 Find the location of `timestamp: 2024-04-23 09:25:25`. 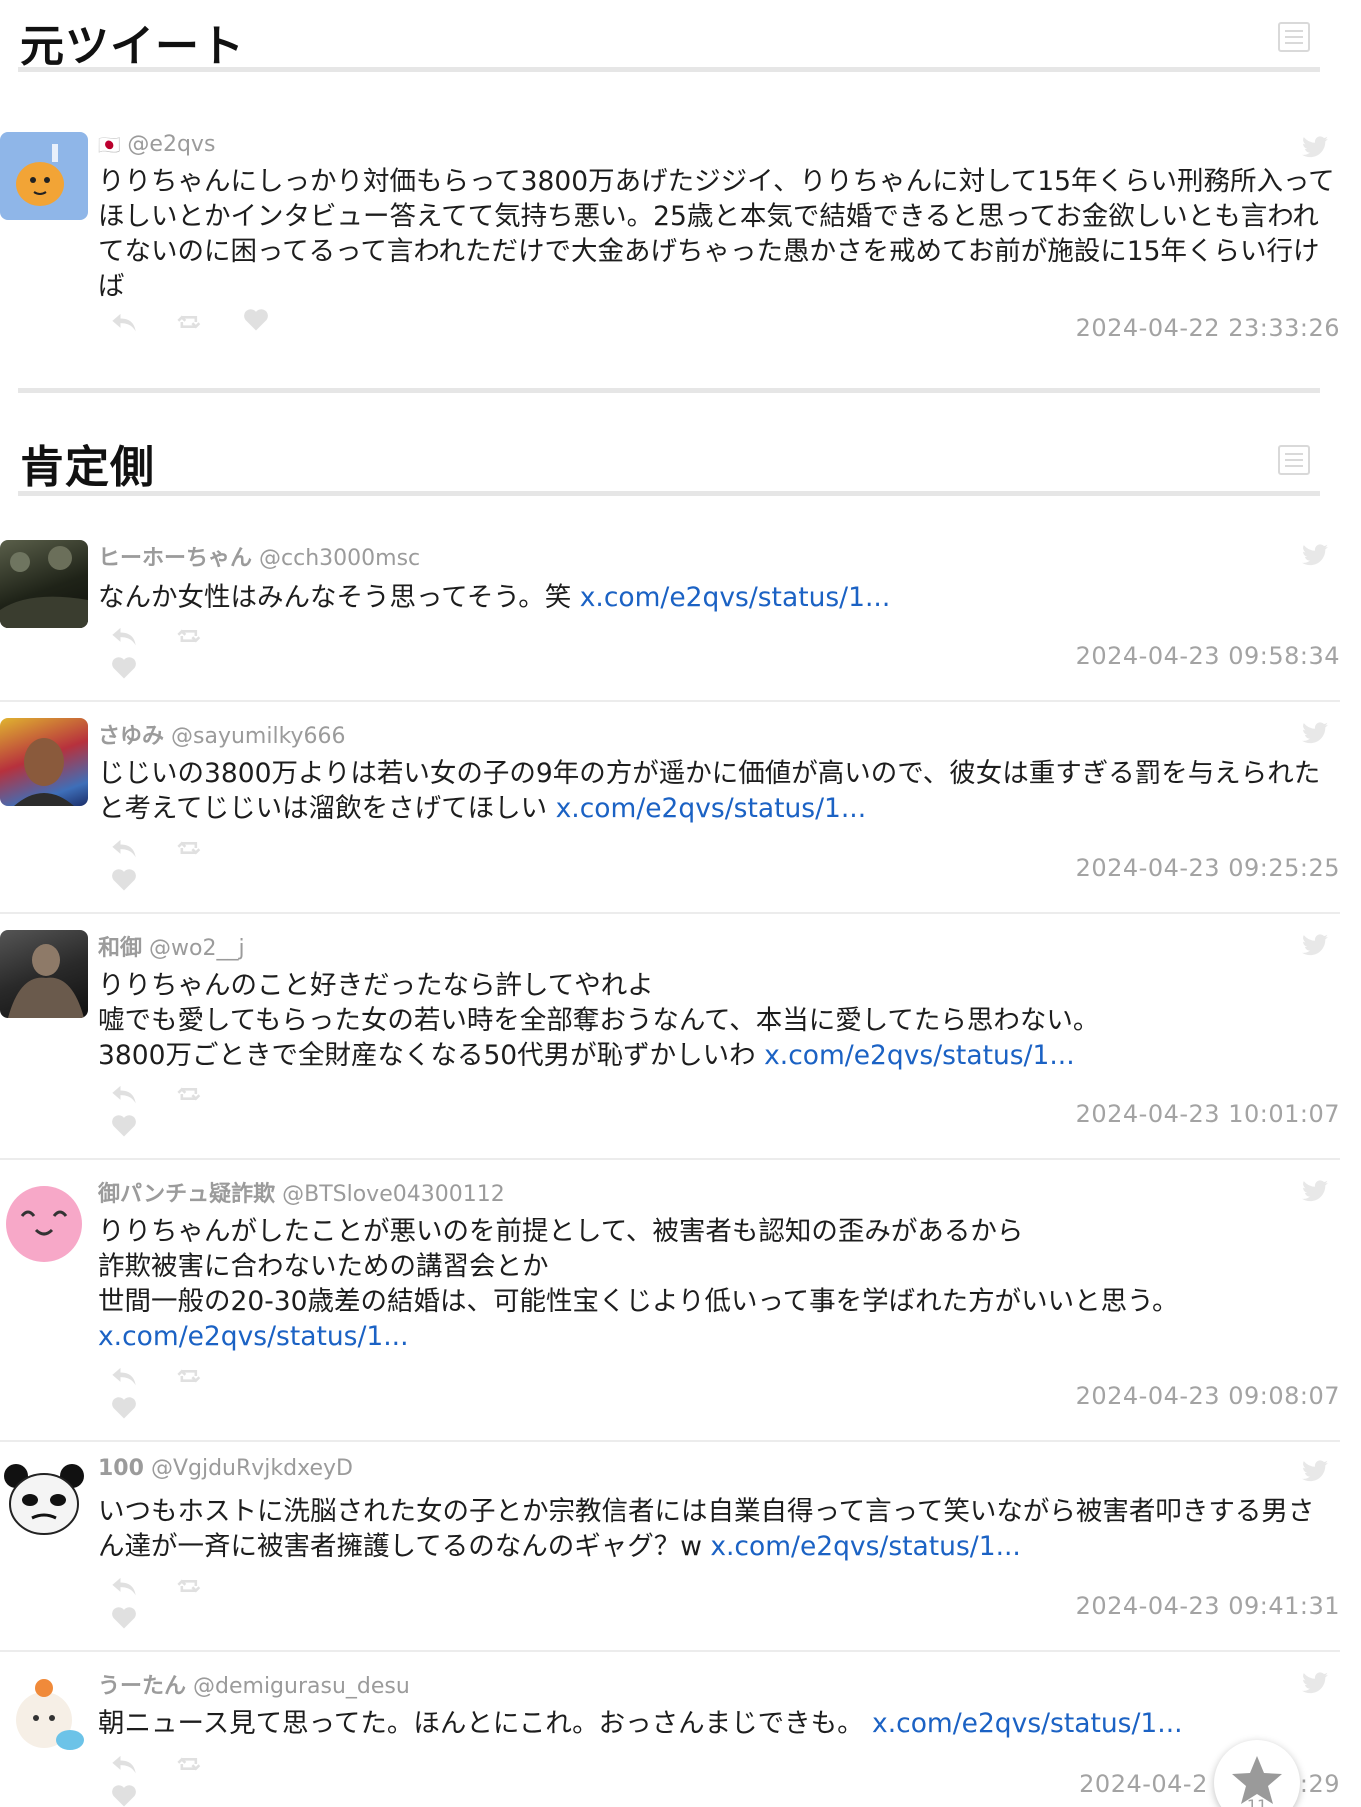

timestamp: 2024-04-23 09:25:25 is located at coordinates (1208, 868).